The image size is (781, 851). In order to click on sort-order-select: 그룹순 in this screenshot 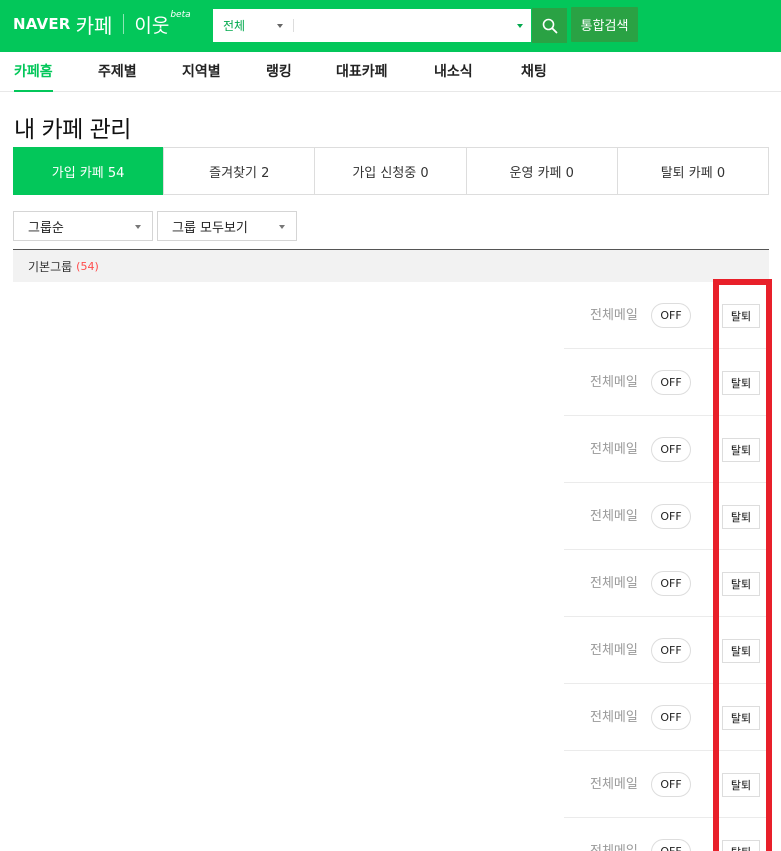, I will do `click(83, 226)`.